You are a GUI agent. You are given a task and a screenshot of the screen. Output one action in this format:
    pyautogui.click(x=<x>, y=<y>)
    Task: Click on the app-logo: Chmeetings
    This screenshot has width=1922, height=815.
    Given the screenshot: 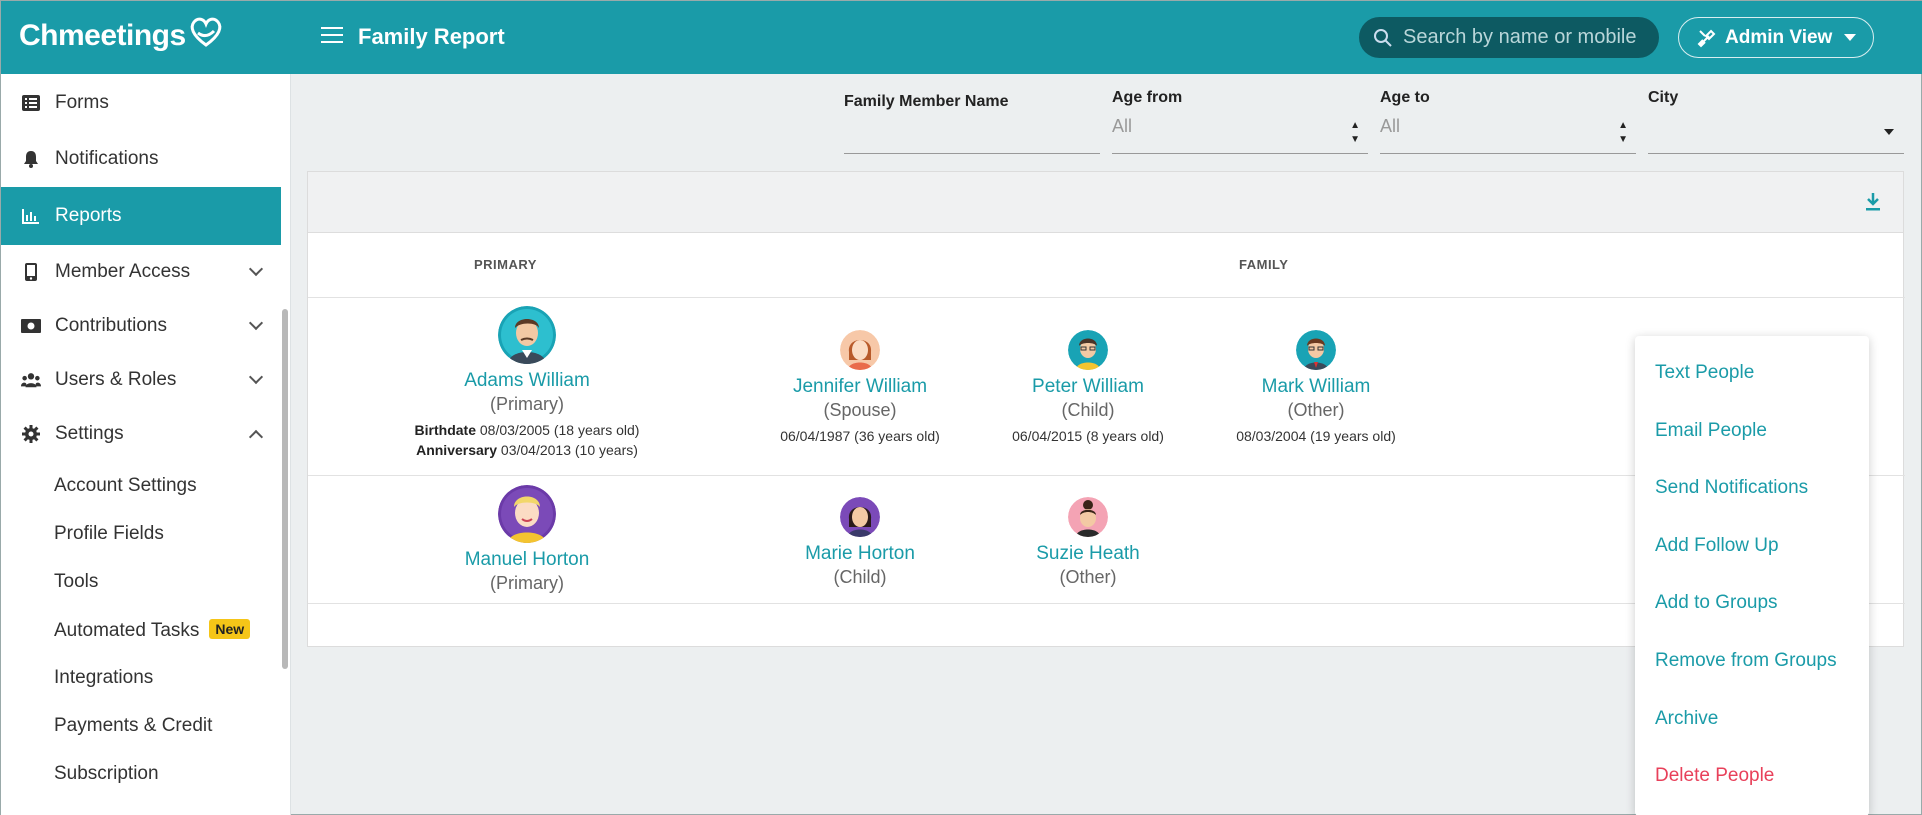 What is the action you would take?
    pyautogui.click(x=121, y=35)
    